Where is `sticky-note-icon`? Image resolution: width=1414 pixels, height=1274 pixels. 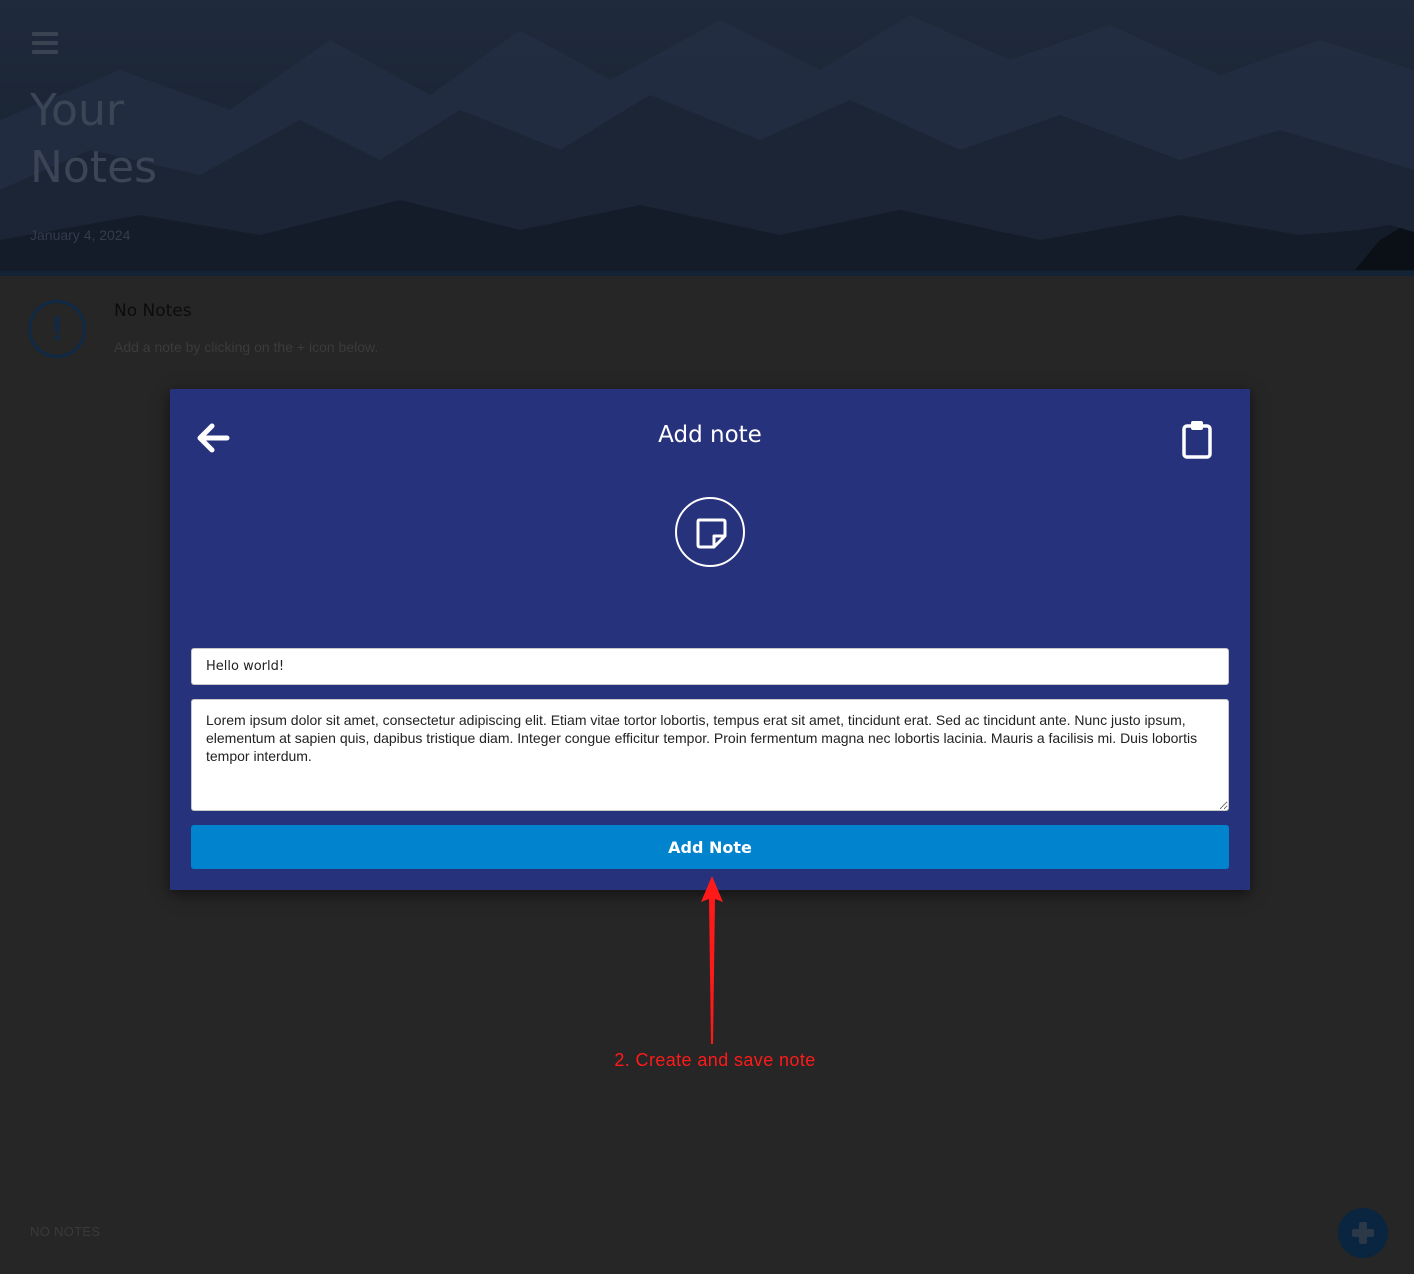
sticky-note-icon is located at coordinates (711, 533).